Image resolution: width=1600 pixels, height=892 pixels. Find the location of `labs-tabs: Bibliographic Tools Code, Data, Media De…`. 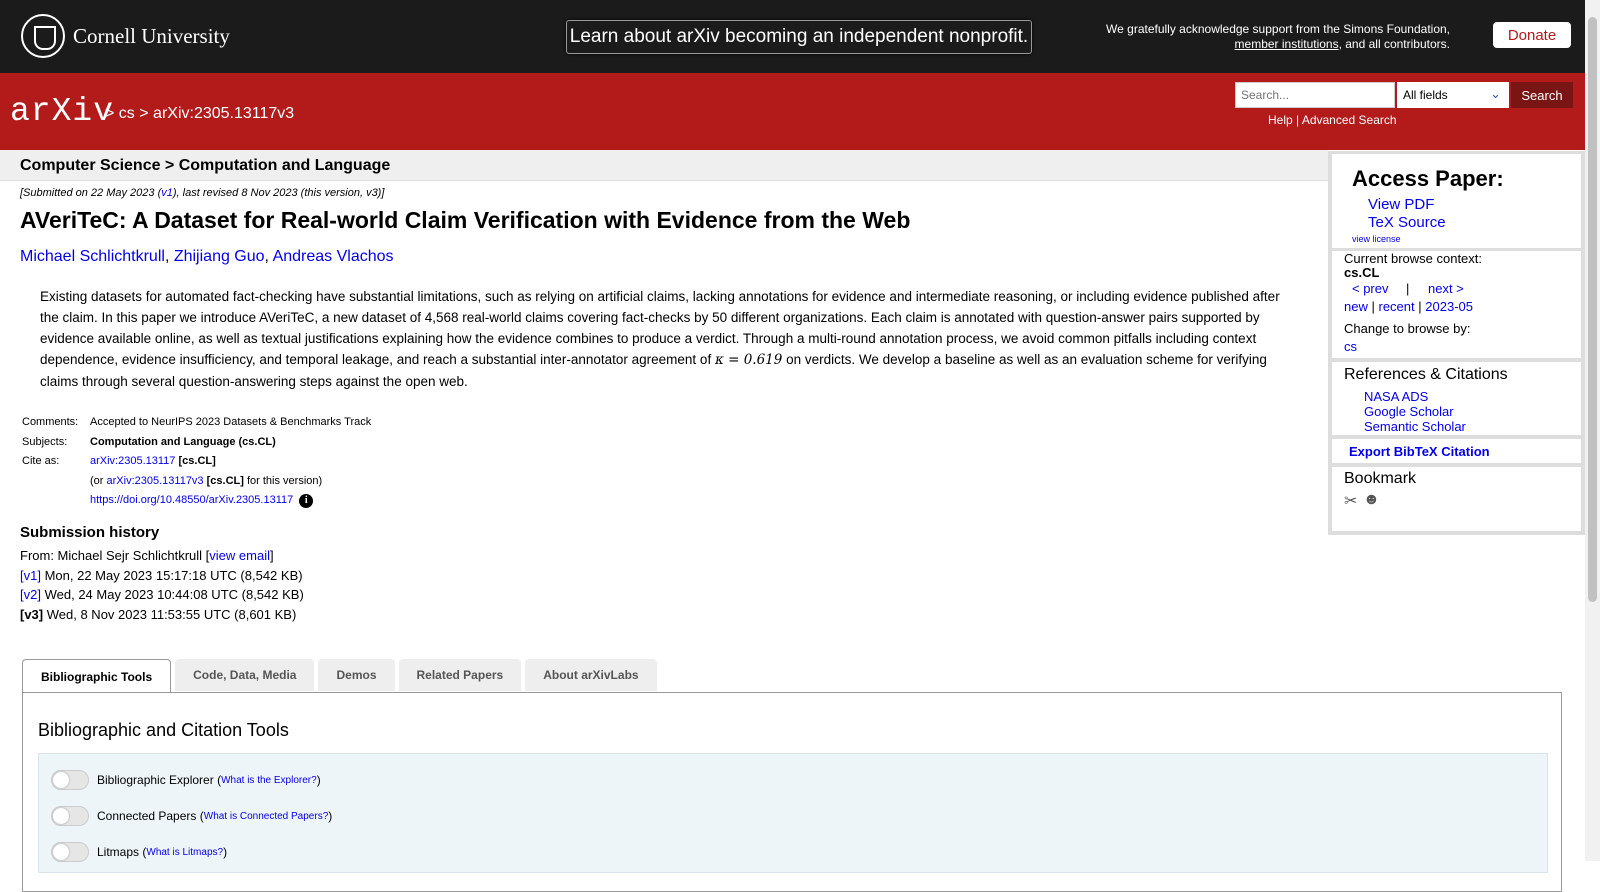

labs-tabs: Bibliographic Tools Code, Data, Media De… is located at coordinates (339, 676).